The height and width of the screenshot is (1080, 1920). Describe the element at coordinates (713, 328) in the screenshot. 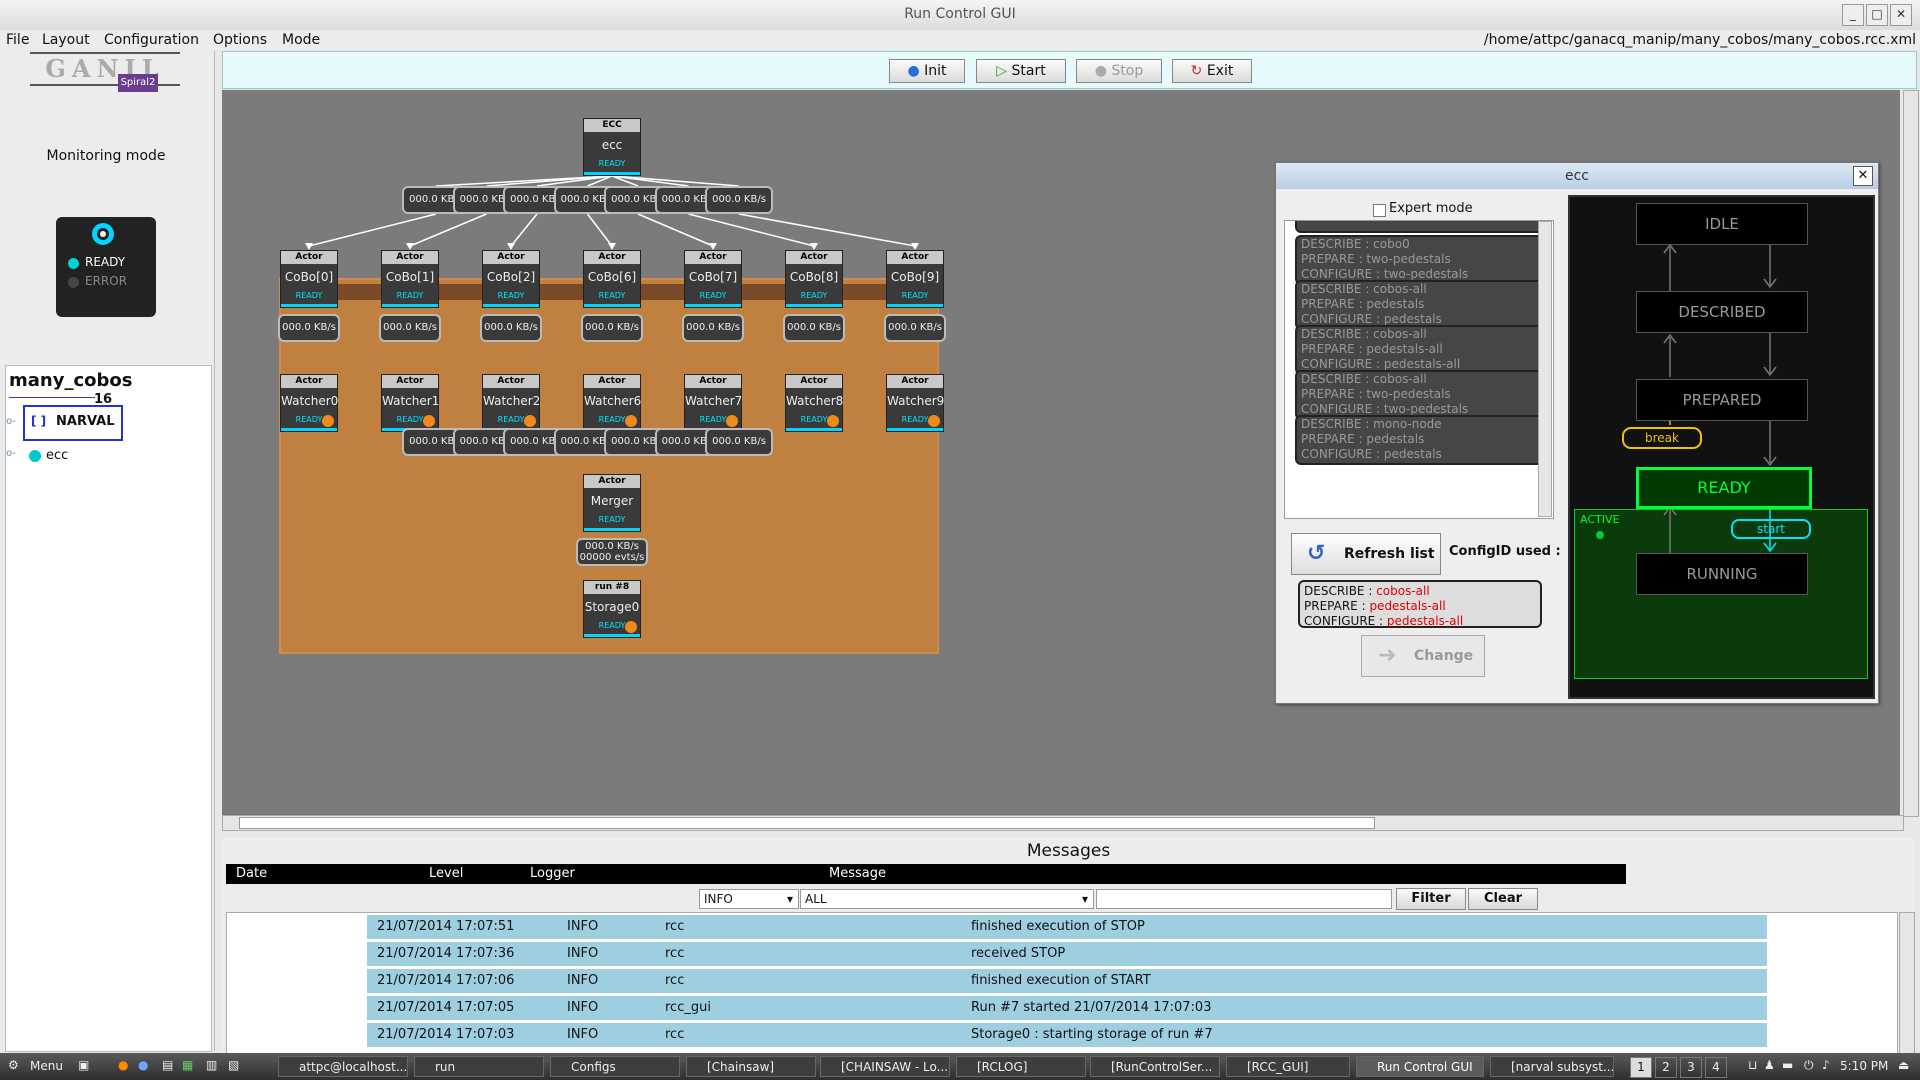

I see `rate-cobo-watcher: 000.0 KB/s` at that location.